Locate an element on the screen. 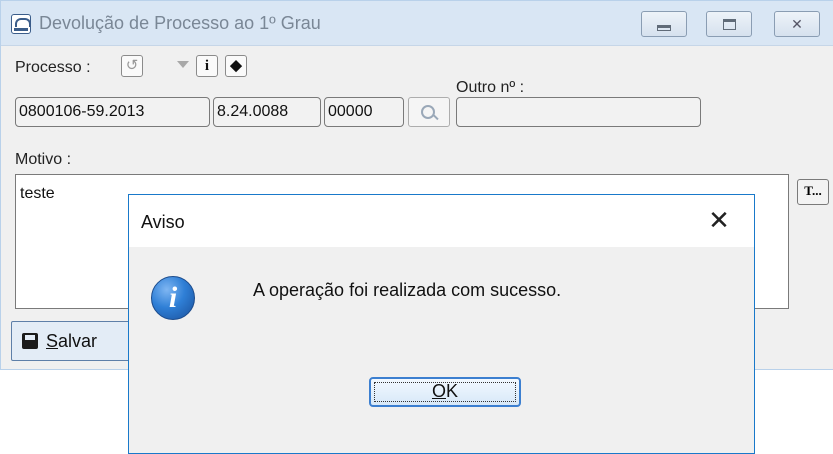  dialog-title-bar: Aviso ✕ is located at coordinates (441, 221).